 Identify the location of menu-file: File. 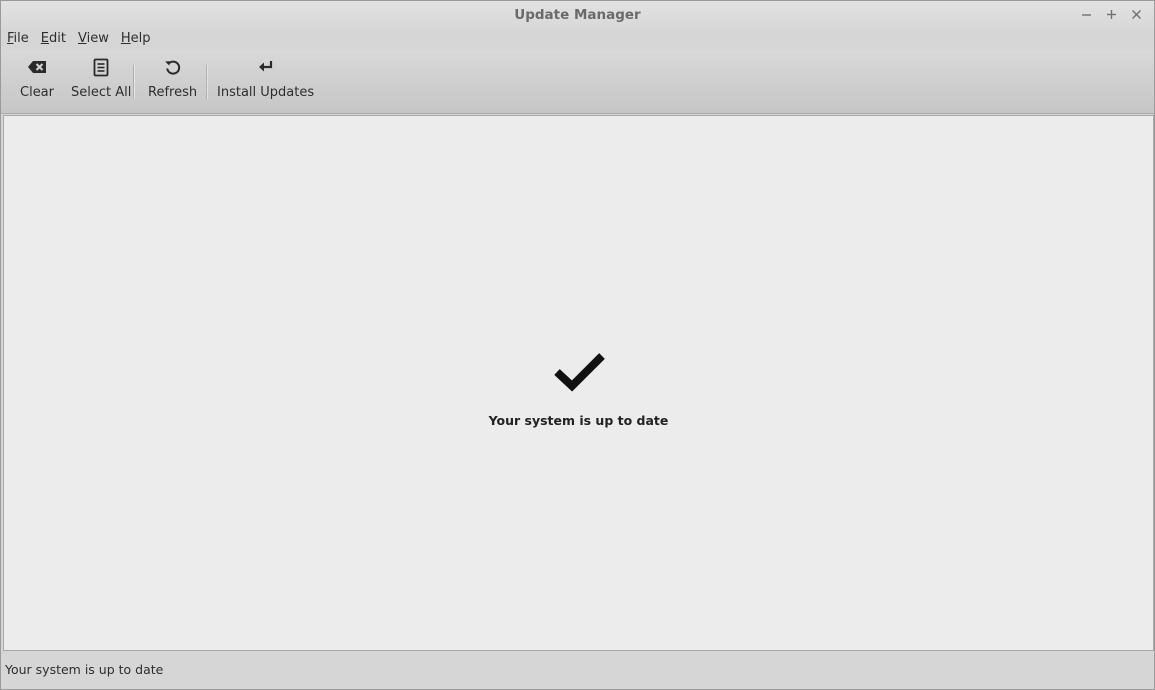
(21, 39).